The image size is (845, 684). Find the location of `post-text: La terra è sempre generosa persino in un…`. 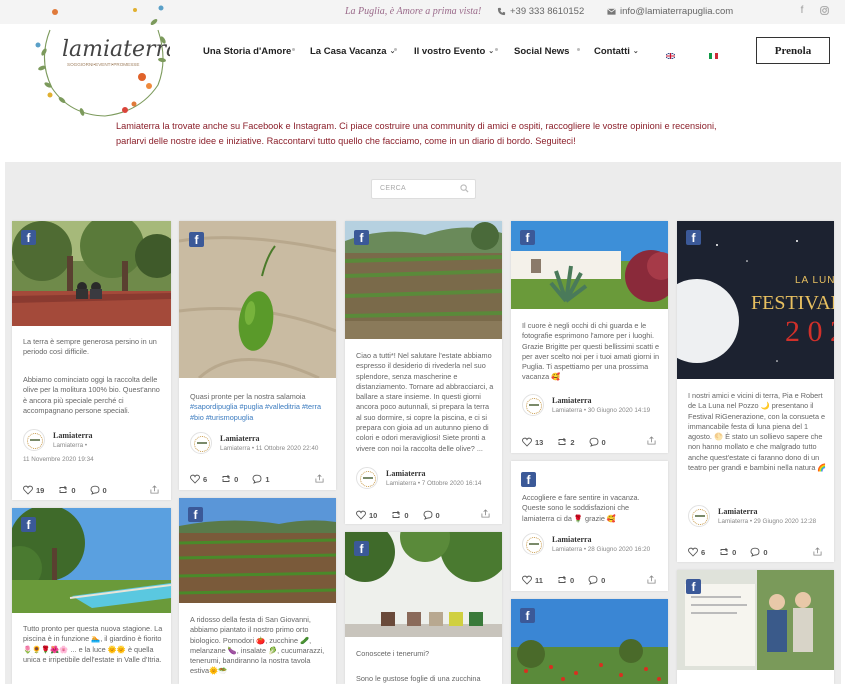

post-text: La terra è sempre generosa persino in un… is located at coordinates (90, 347).